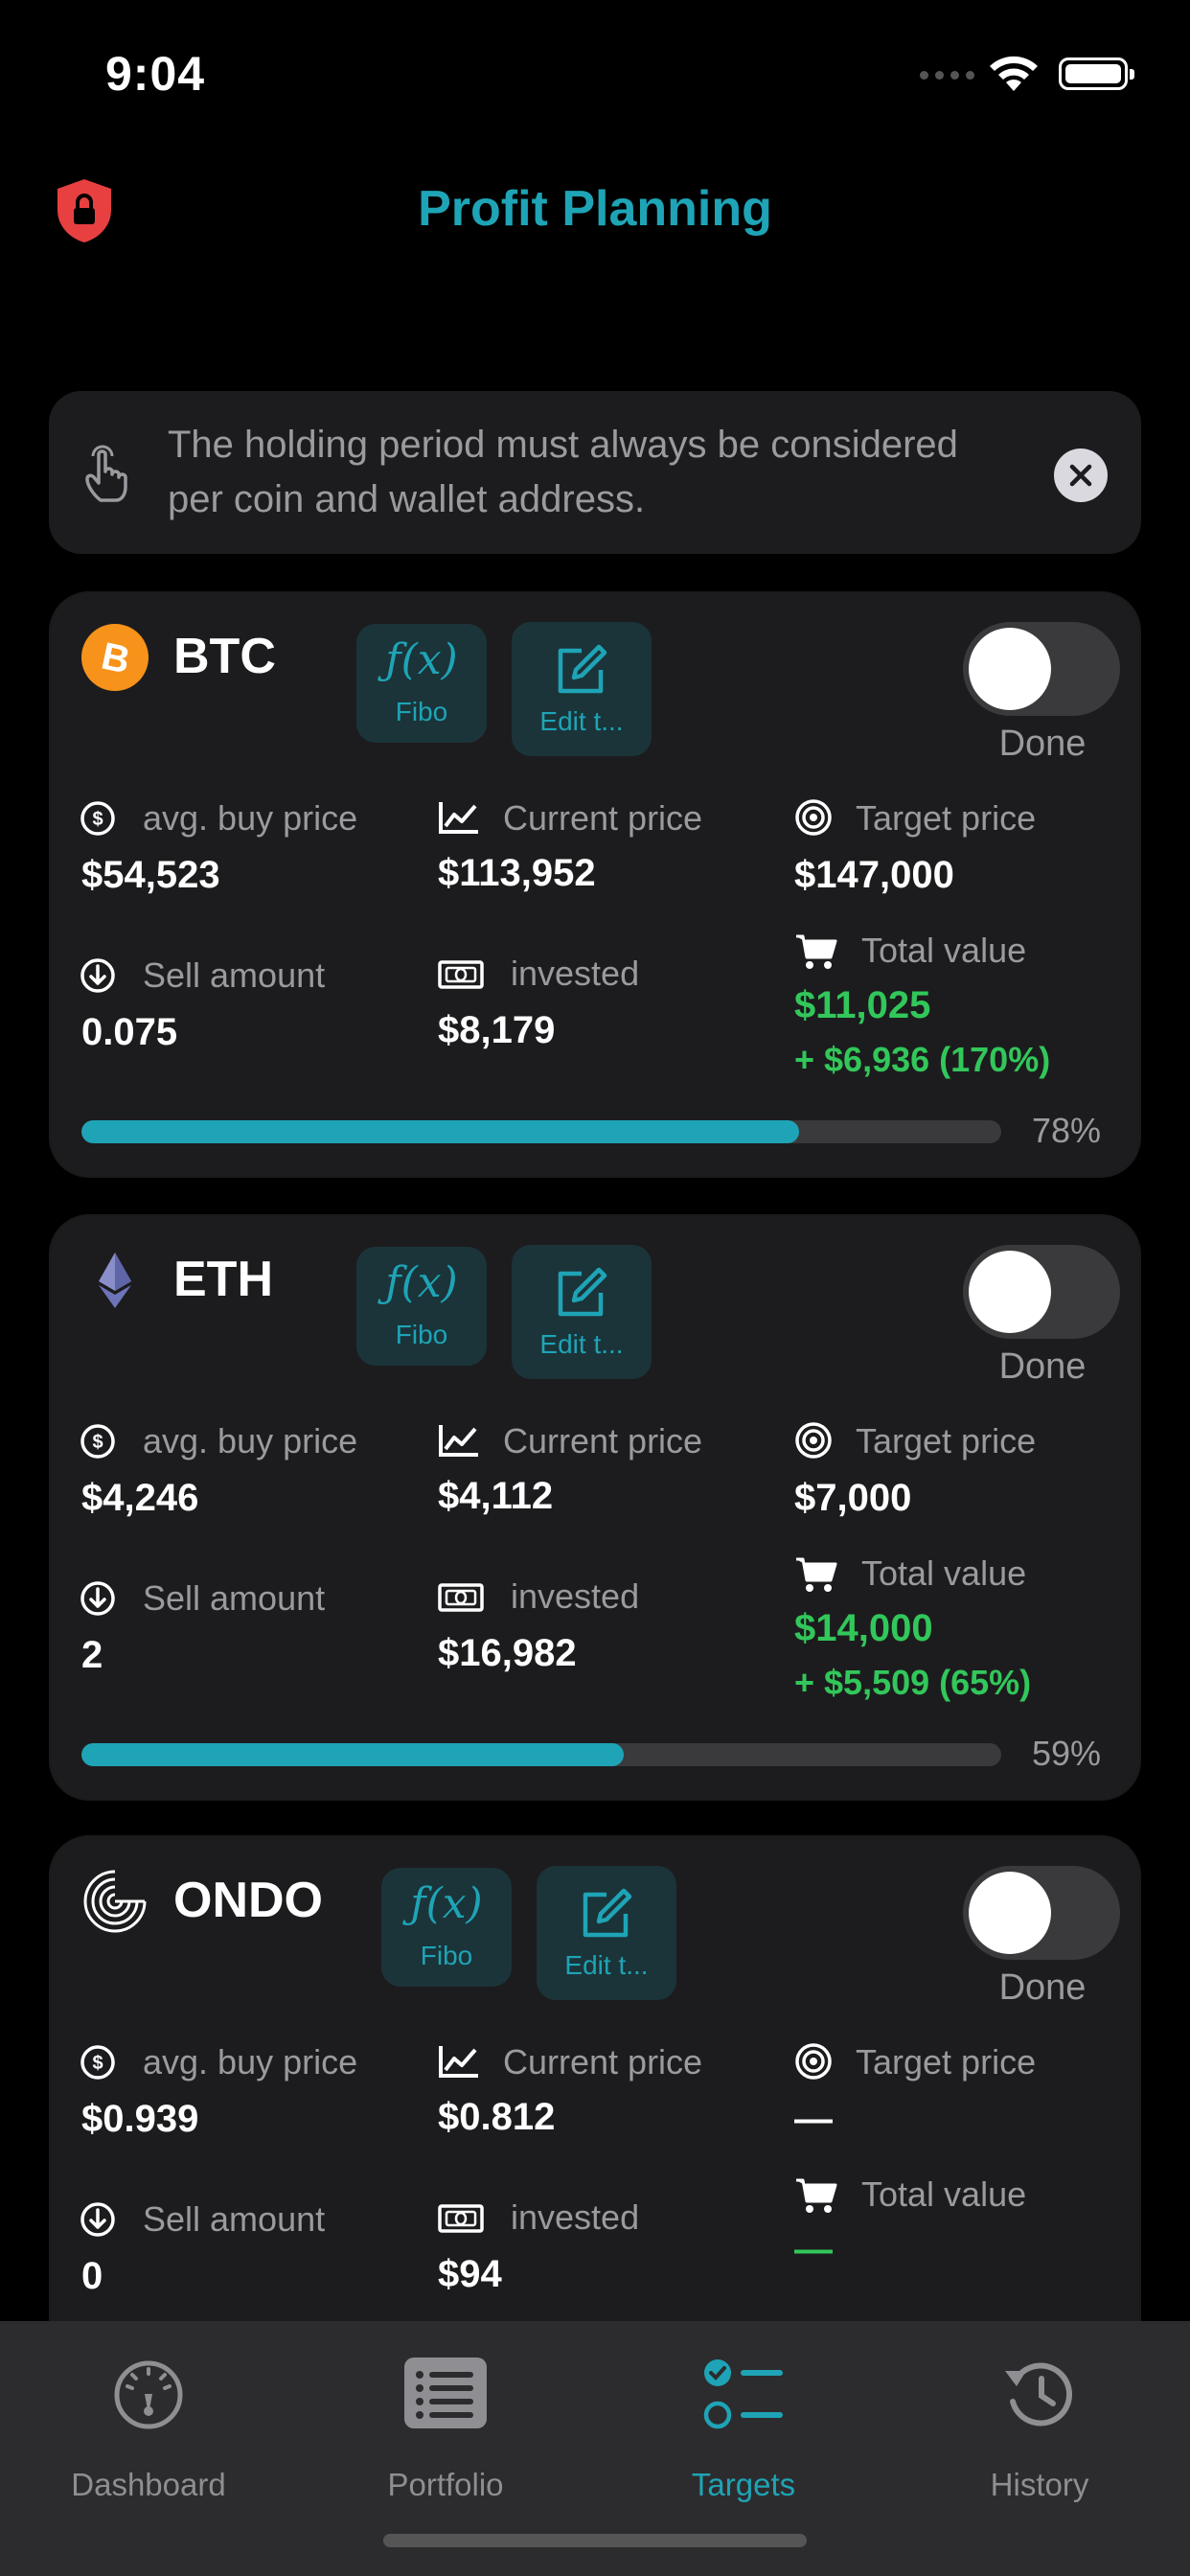 The image size is (1190, 2576). What do you see at coordinates (1067, 1130) in the screenshot?
I see `progress-percent: 78%` at bounding box center [1067, 1130].